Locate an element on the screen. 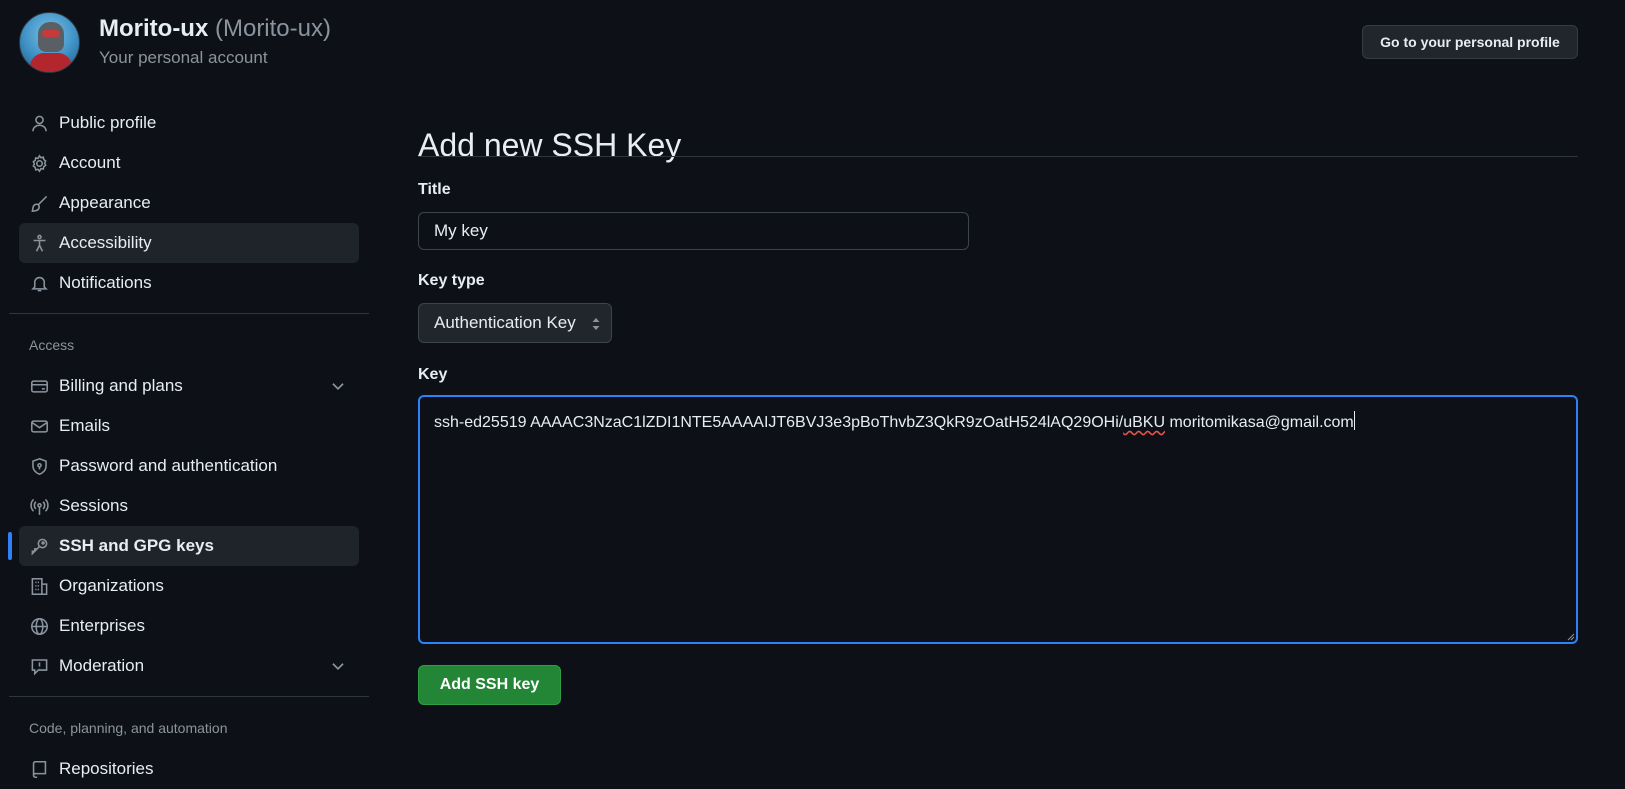  mail-icon is located at coordinates (39, 426).